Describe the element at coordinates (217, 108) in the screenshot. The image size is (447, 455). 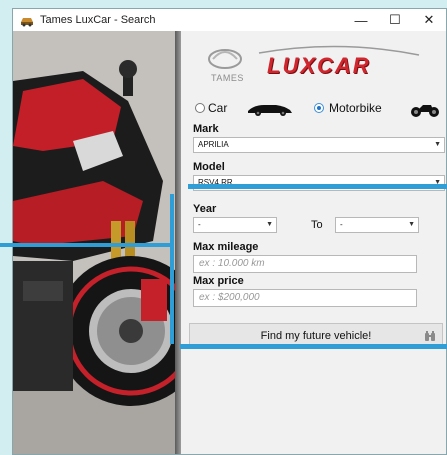
I see `car-radio-label: Car` at that location.